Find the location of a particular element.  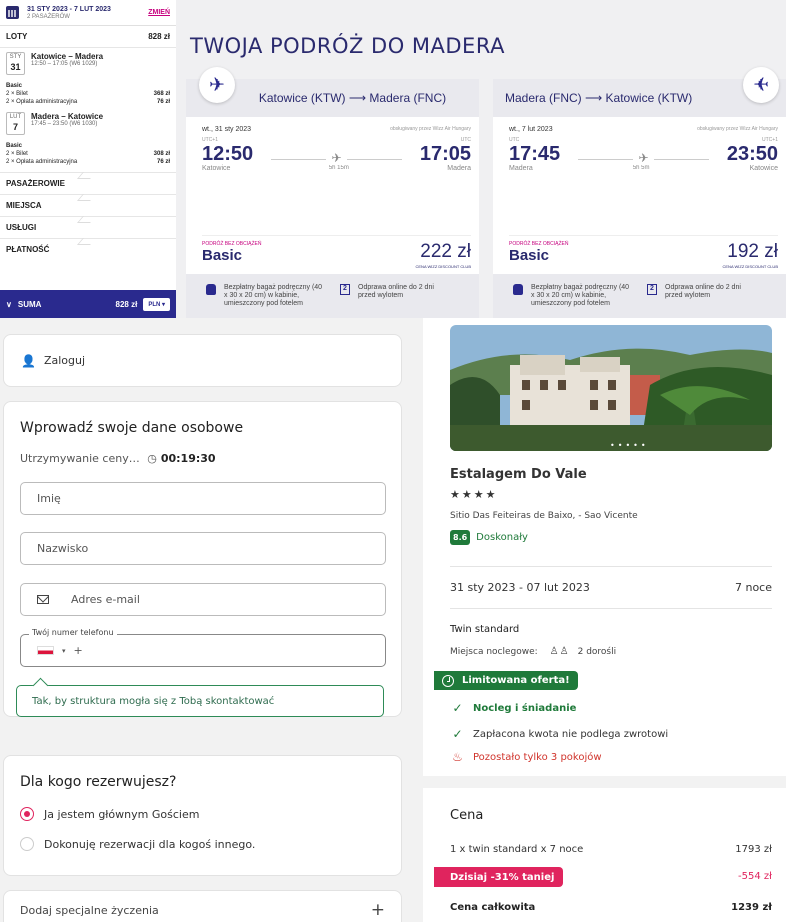

passenger-count: 2 PASAŻERÓW is located at coordinates (48, 16).